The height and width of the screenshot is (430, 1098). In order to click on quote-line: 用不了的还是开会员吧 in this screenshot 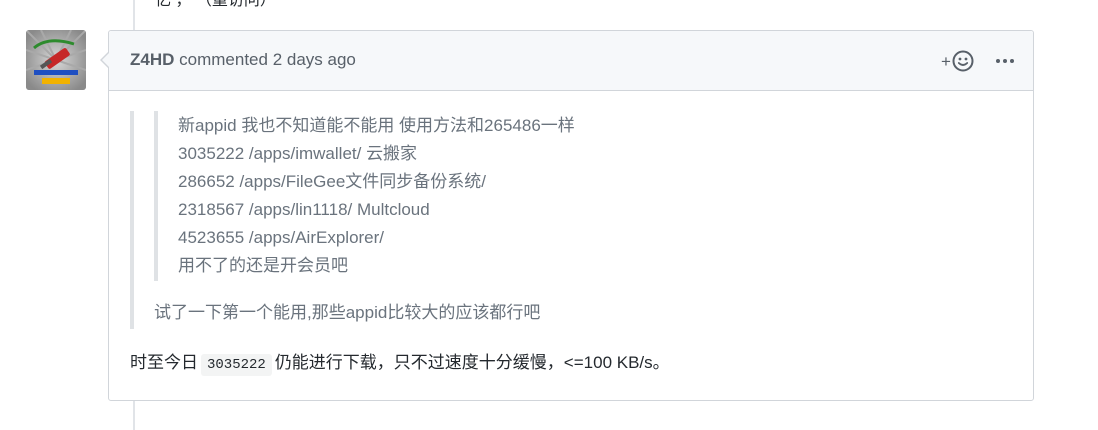, I will do `click(263, 265)`.